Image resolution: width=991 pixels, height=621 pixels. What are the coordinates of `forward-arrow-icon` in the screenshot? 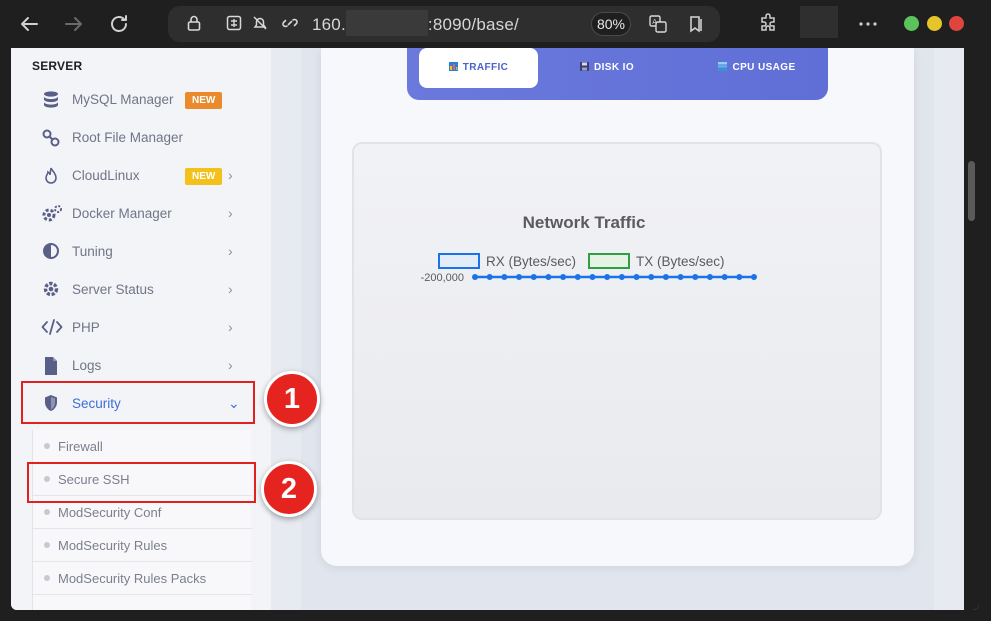 It's located at (74, 24).